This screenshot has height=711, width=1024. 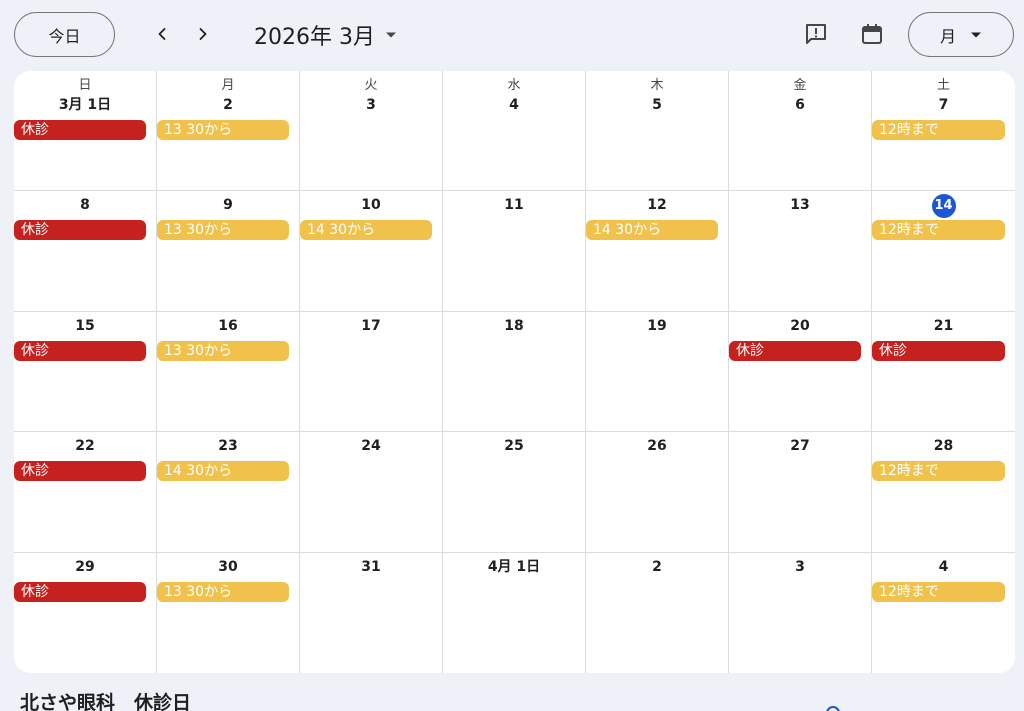 What do you see at coordinates (228, 566) in the screenshot?
I see `day-number: 30` at bounding box center [228, 566].